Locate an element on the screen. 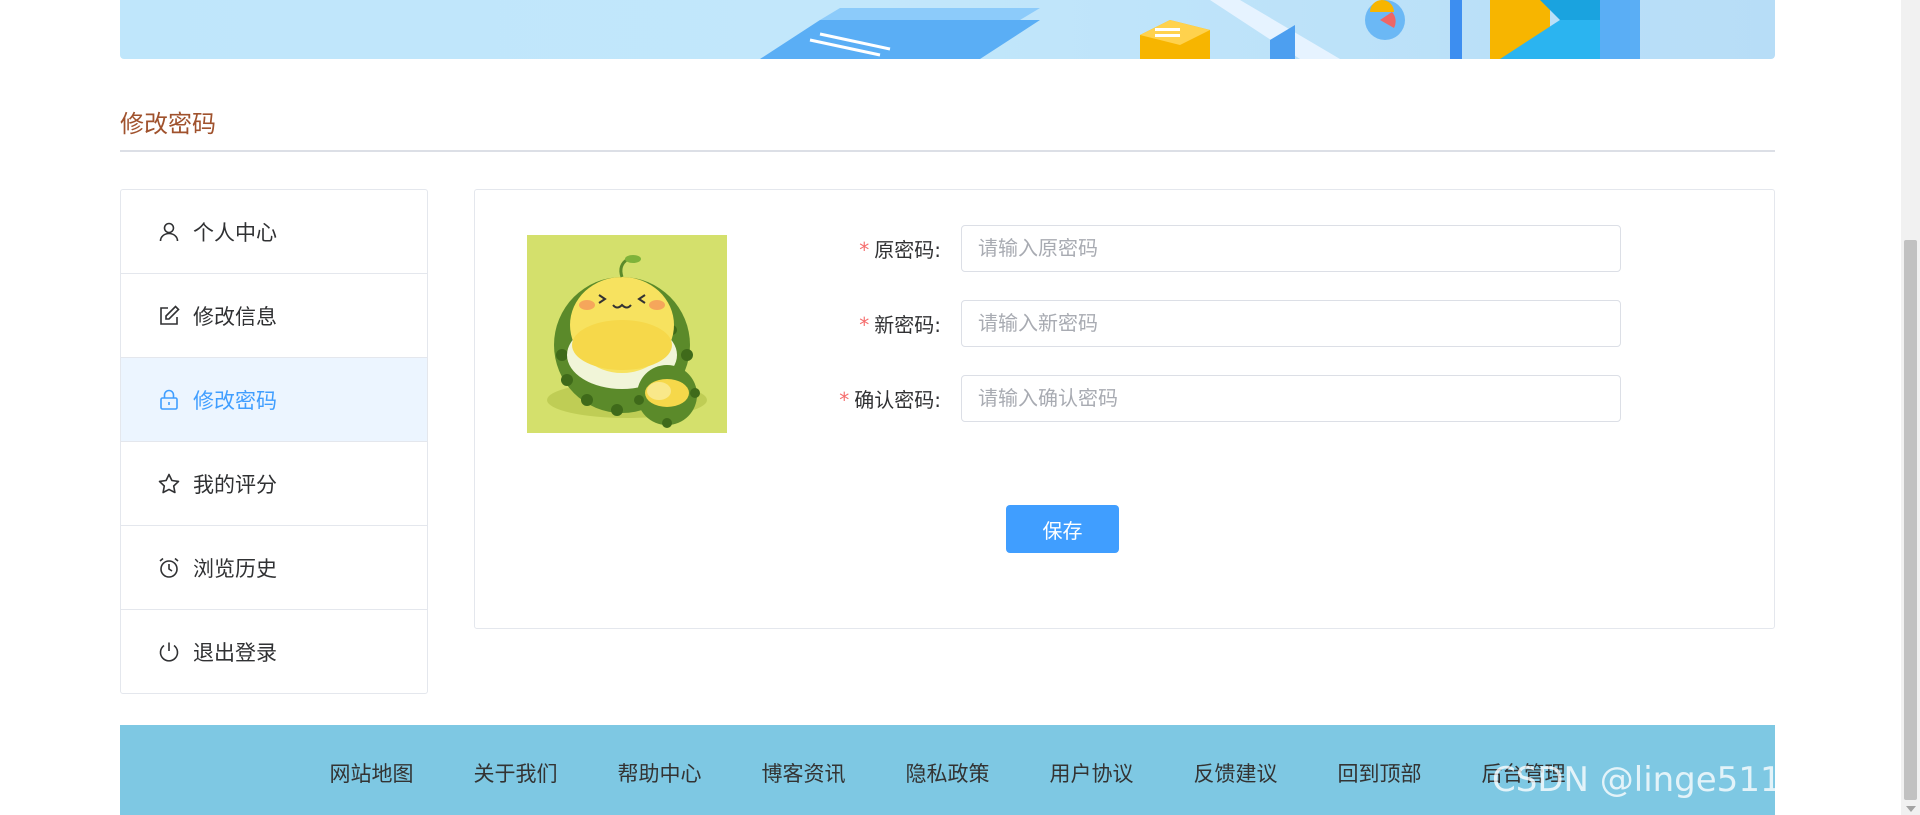  sidebar-item-change-password: 修改密码 is located at coordinates (274, 400).